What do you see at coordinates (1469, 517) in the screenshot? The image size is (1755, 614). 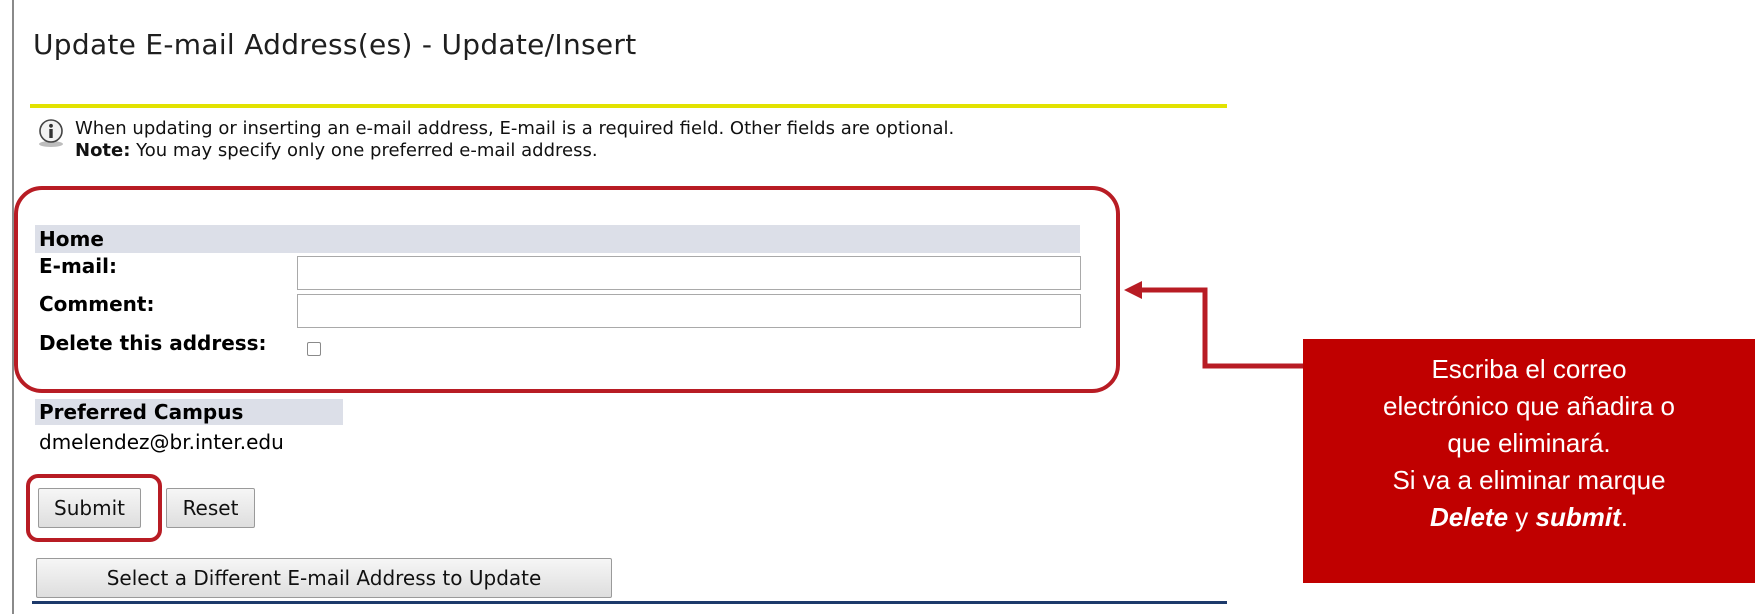 I see `callout-emph-delete: Delete` at bounding box center [1469, 517].